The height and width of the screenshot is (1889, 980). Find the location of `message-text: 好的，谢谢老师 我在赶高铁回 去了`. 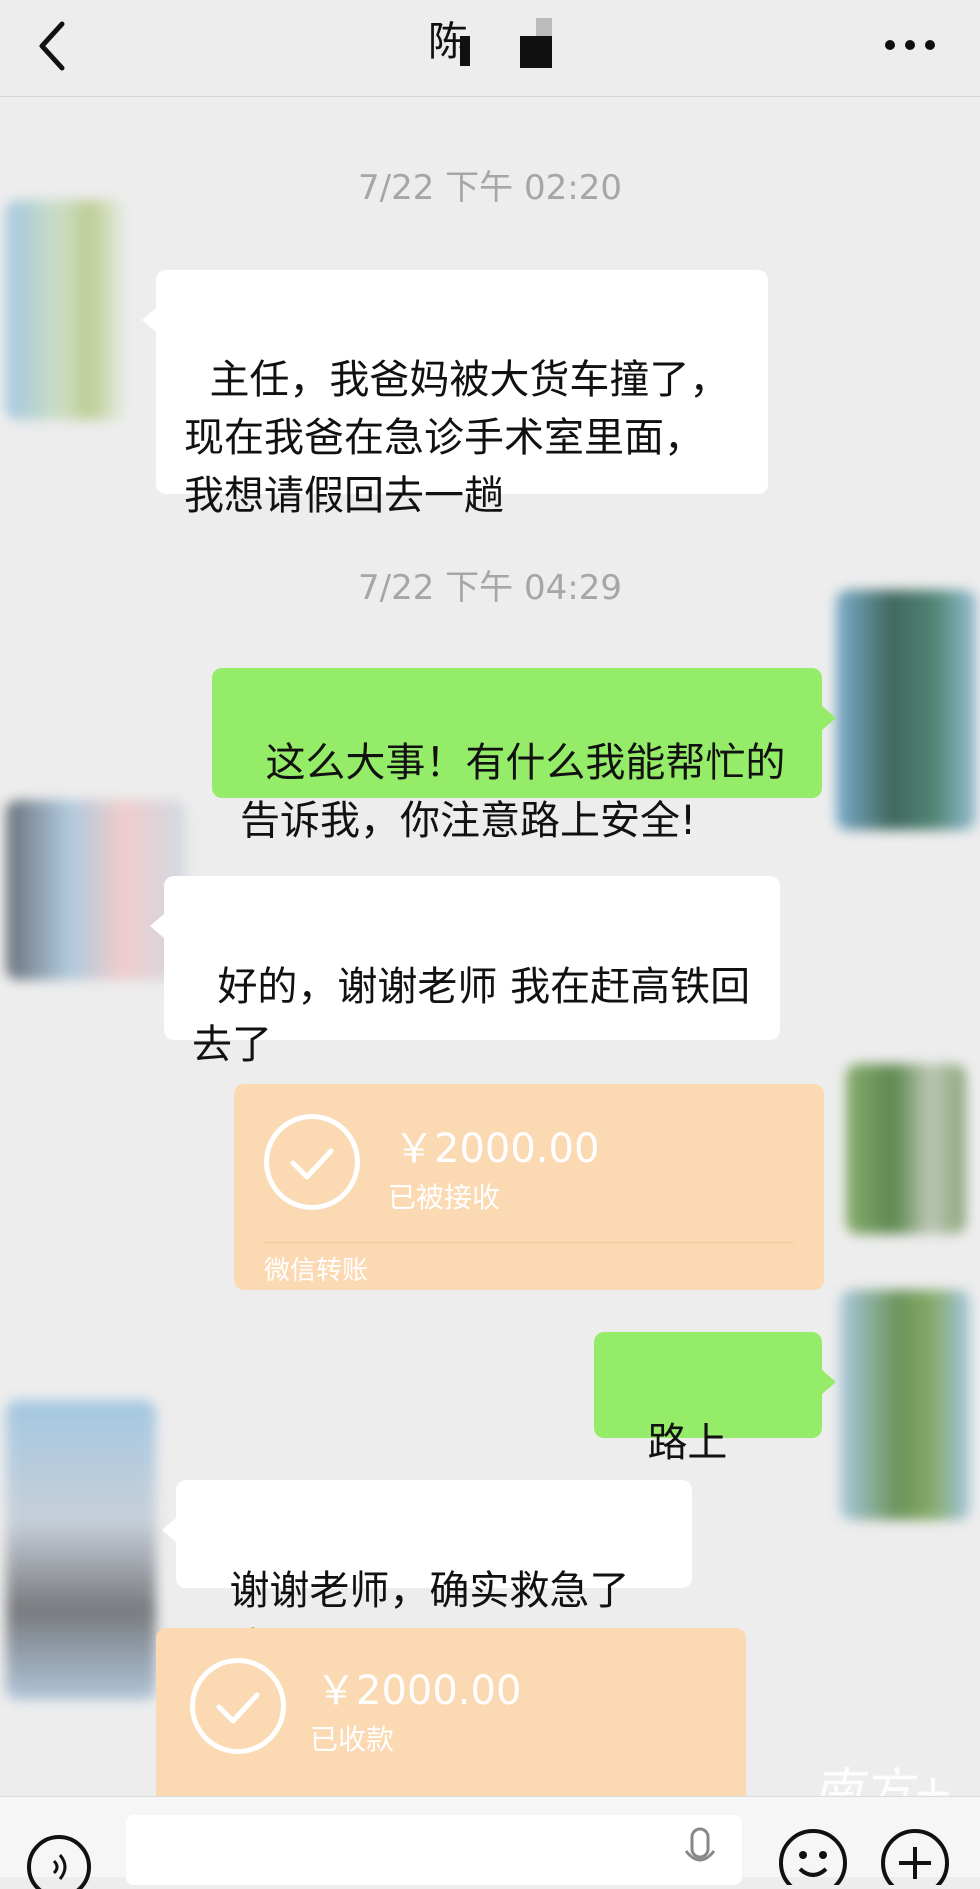

message-text: 好的，谢谢老师 我在赶高铁回 去了 is located at coordinates (471, 1016).